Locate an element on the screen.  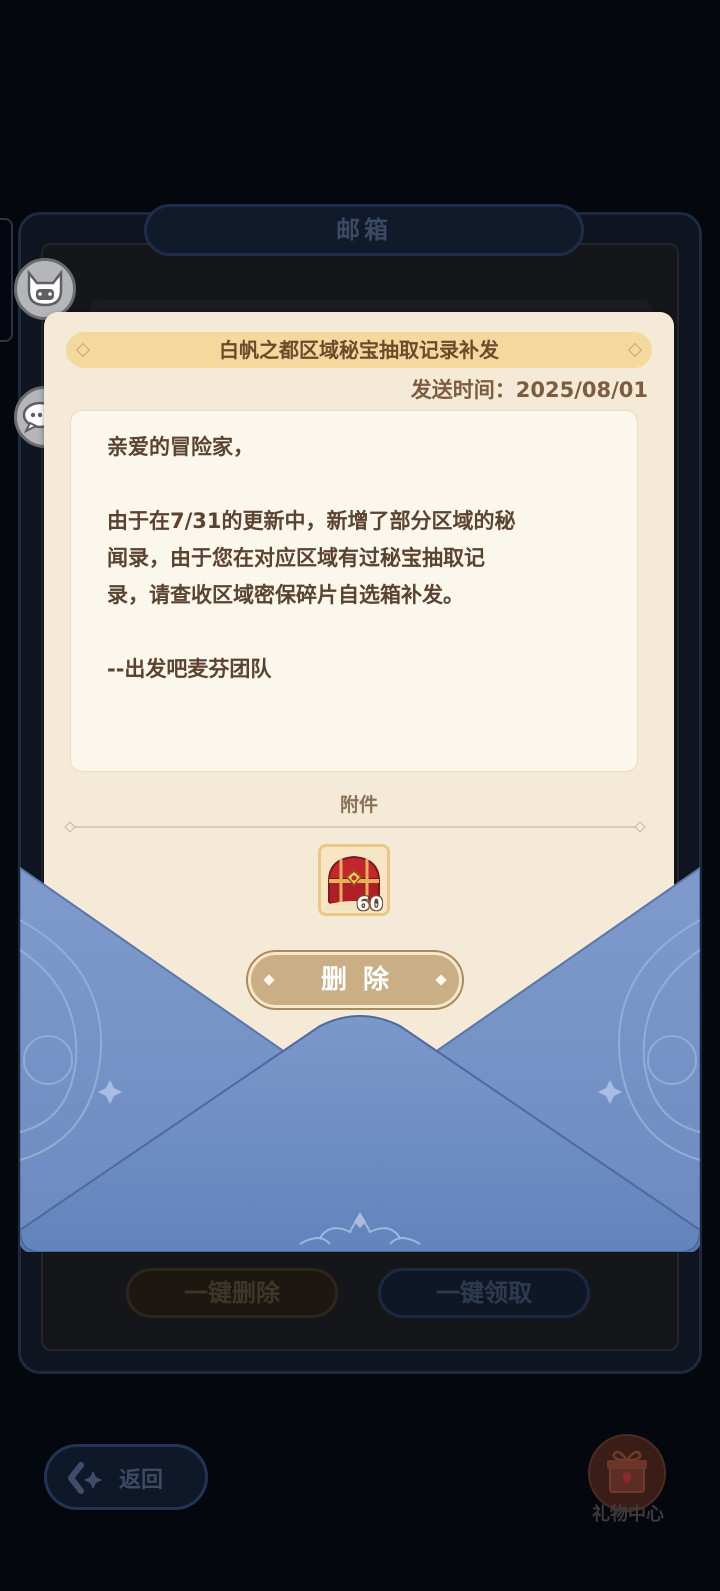
back-button: 返回 is located at coordinates (126, 1477).